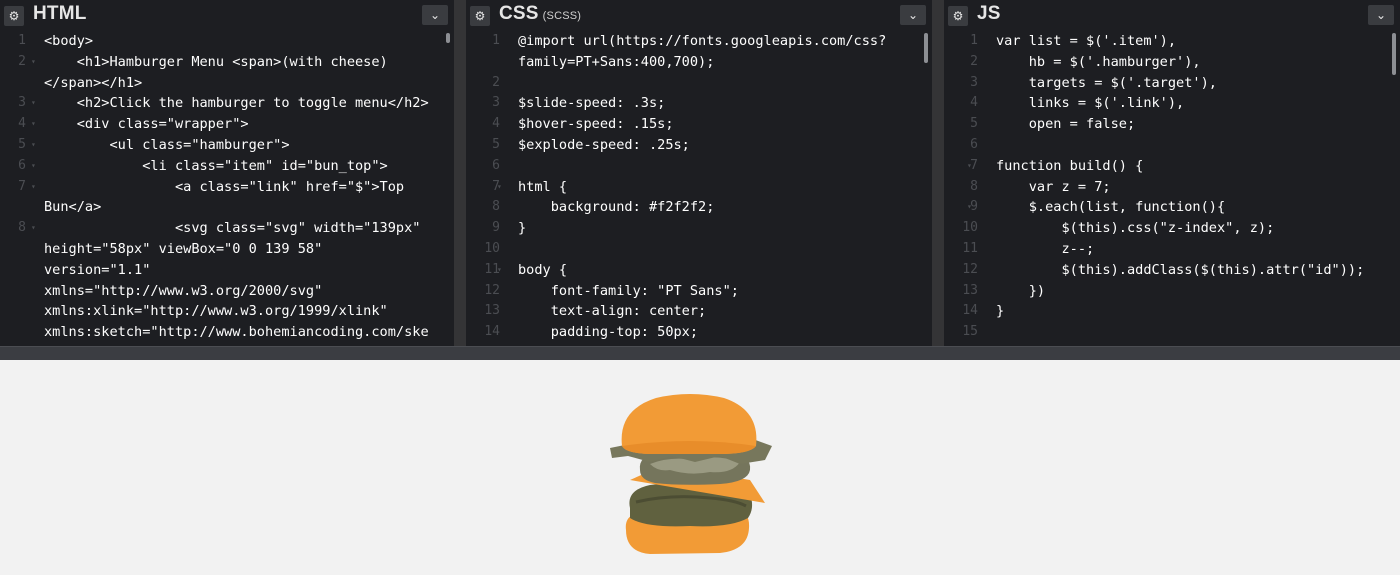 The height and width of the screenshot is (575, 1400). Describe the element at coordinates (1111, 207) in the screenshot. I see `code-text: $.each(list, function(){` at that location.